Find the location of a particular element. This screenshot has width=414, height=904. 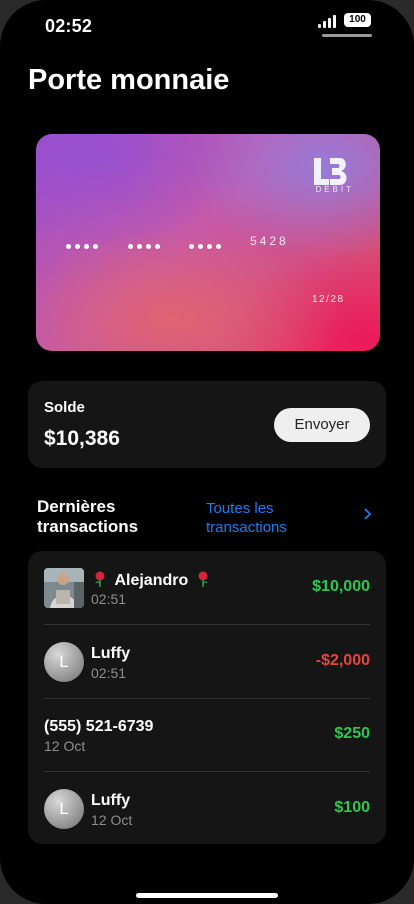

chevron-right-icon is located at coordinates (368, 514).